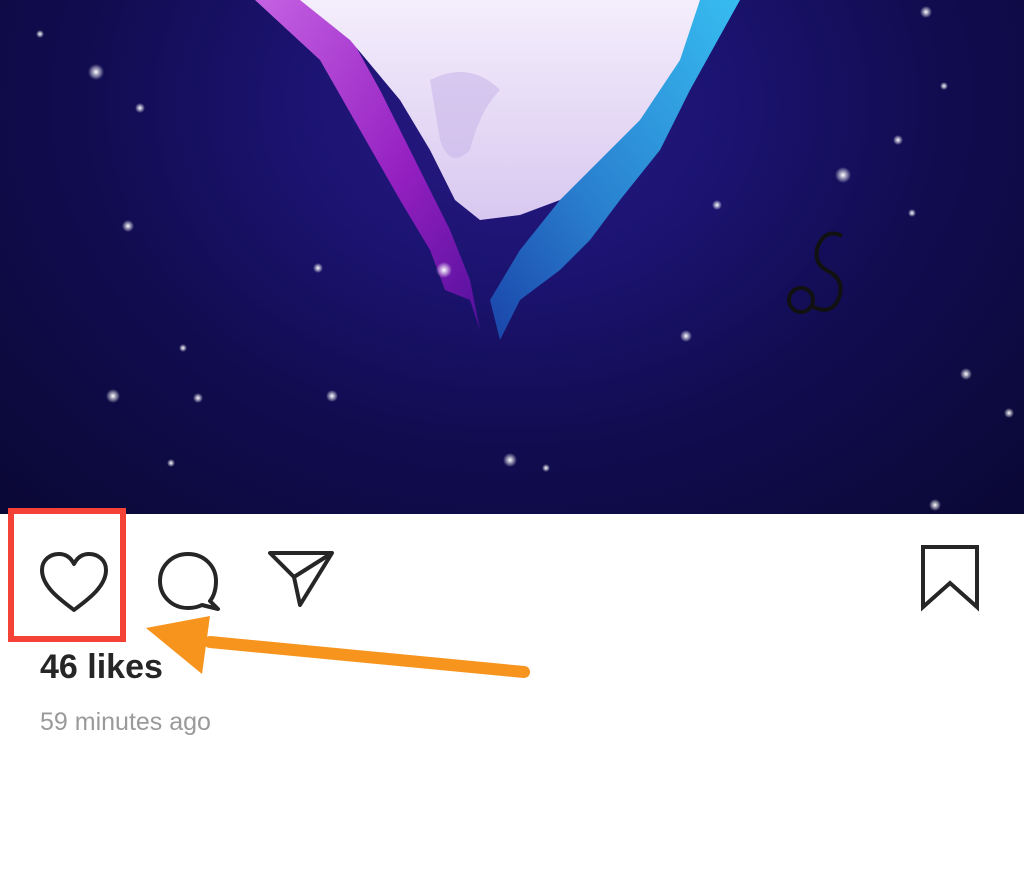  Describe the element at coordinates (338, 647) in the screenshot. I see `annotation-arrow` at that location.